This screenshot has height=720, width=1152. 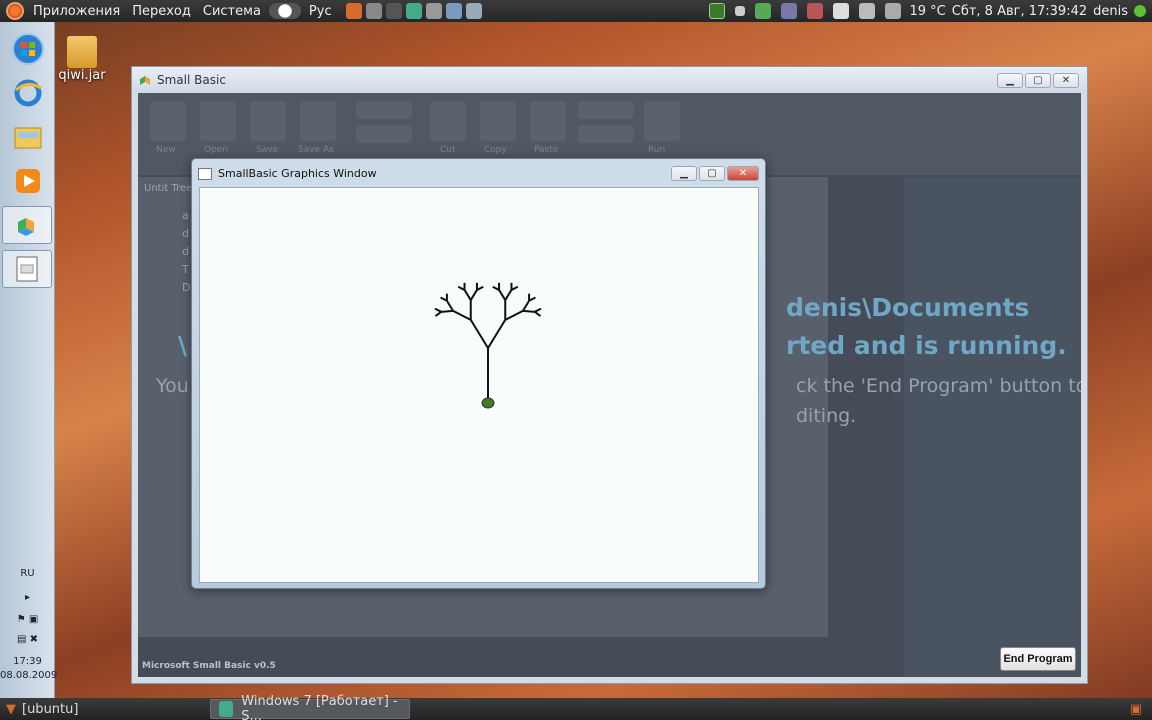 I want to click on smallbasic-titlebar: Small Basic, so click(x=609, y=80).